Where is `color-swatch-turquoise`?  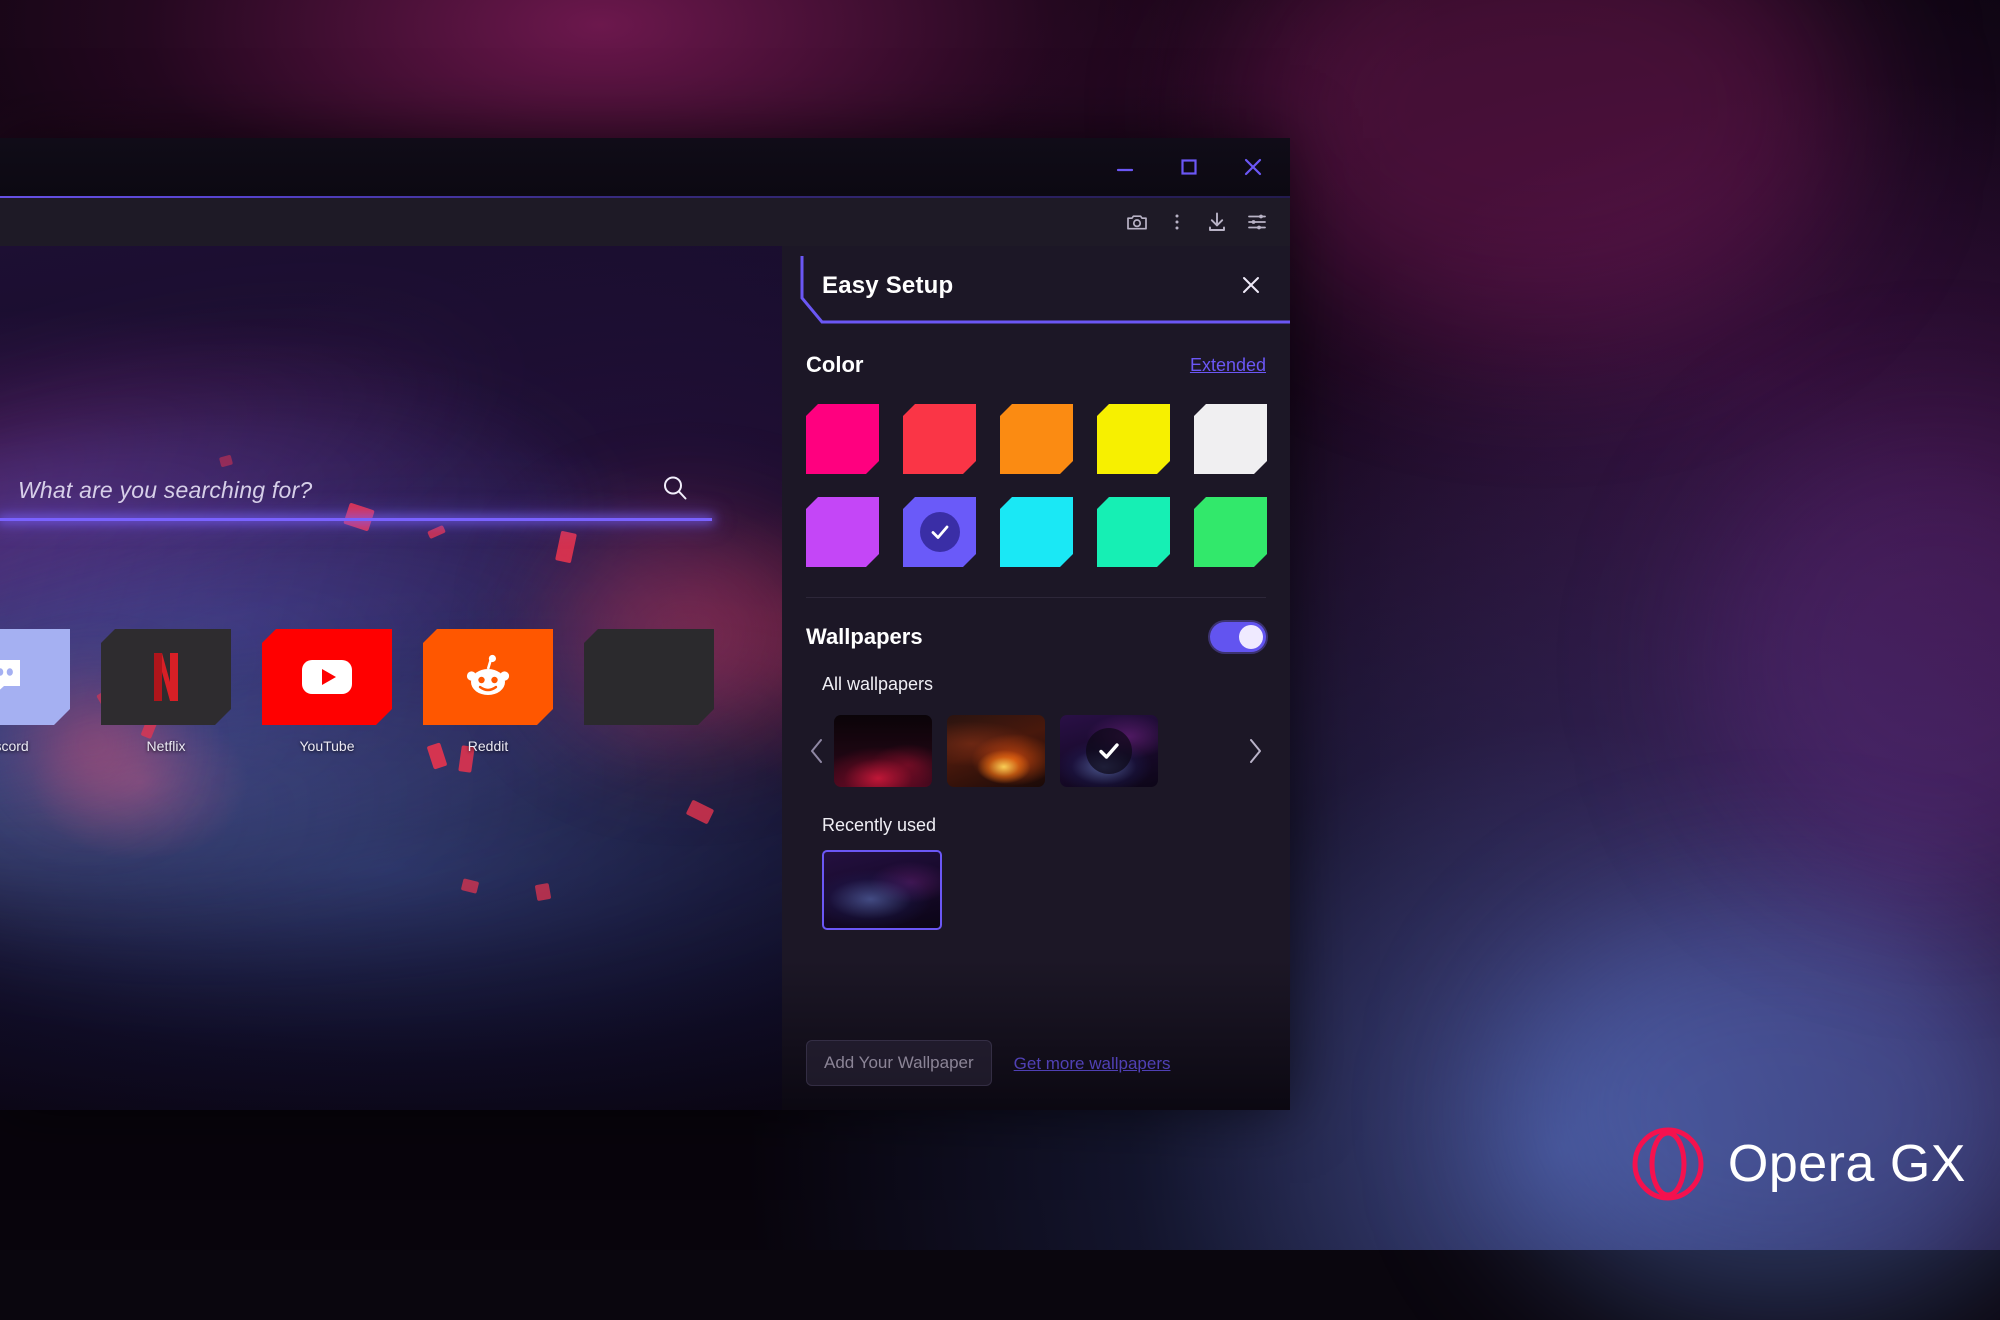 color-swatch-turquoise is located at coordinates (1133, 532).